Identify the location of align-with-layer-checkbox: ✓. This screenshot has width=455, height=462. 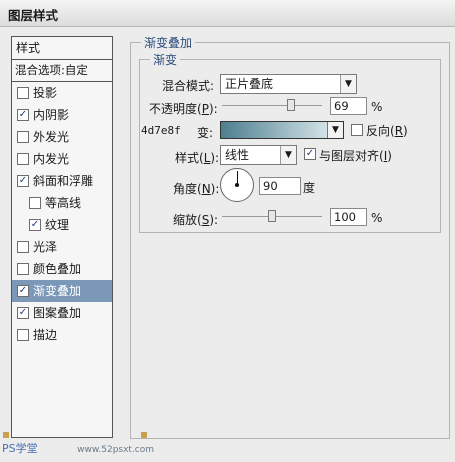
(310, 154).